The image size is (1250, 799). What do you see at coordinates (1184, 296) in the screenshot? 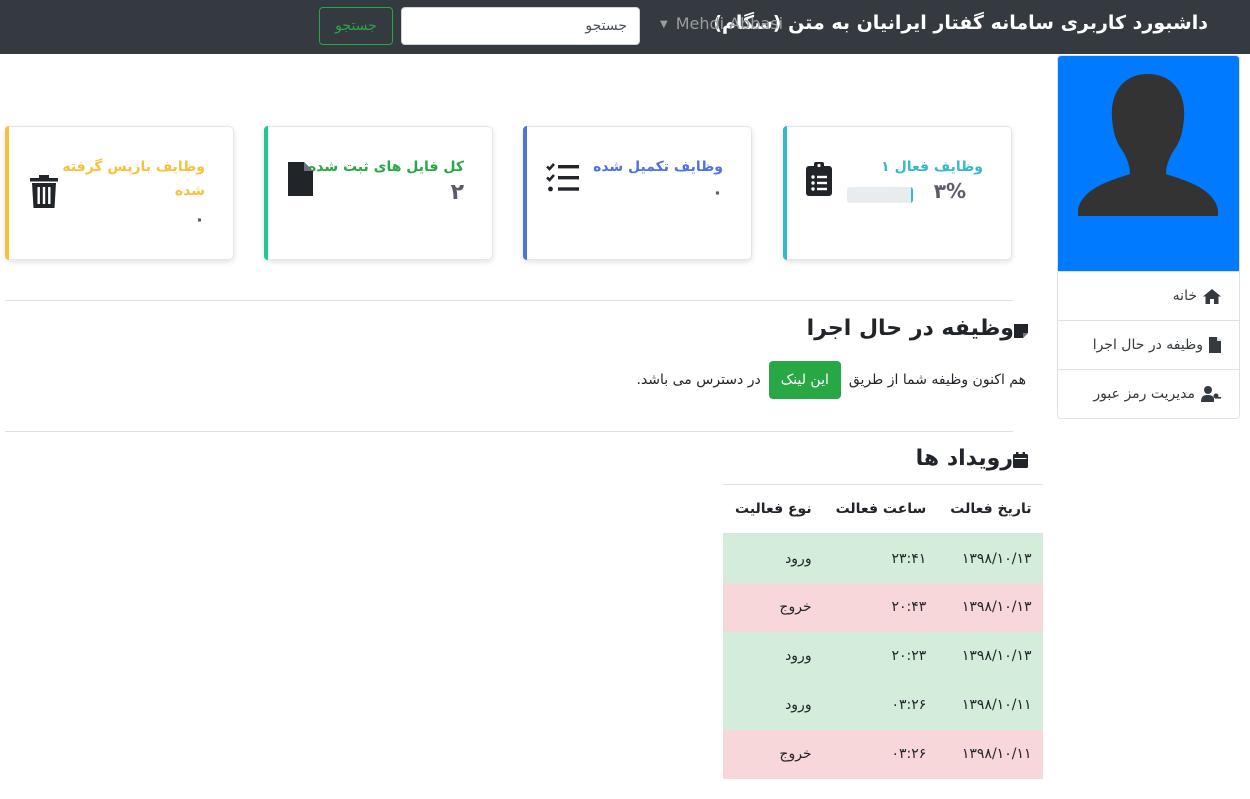
I see `sidebar-item-label: خانه` at bounding box center [1184, 296].